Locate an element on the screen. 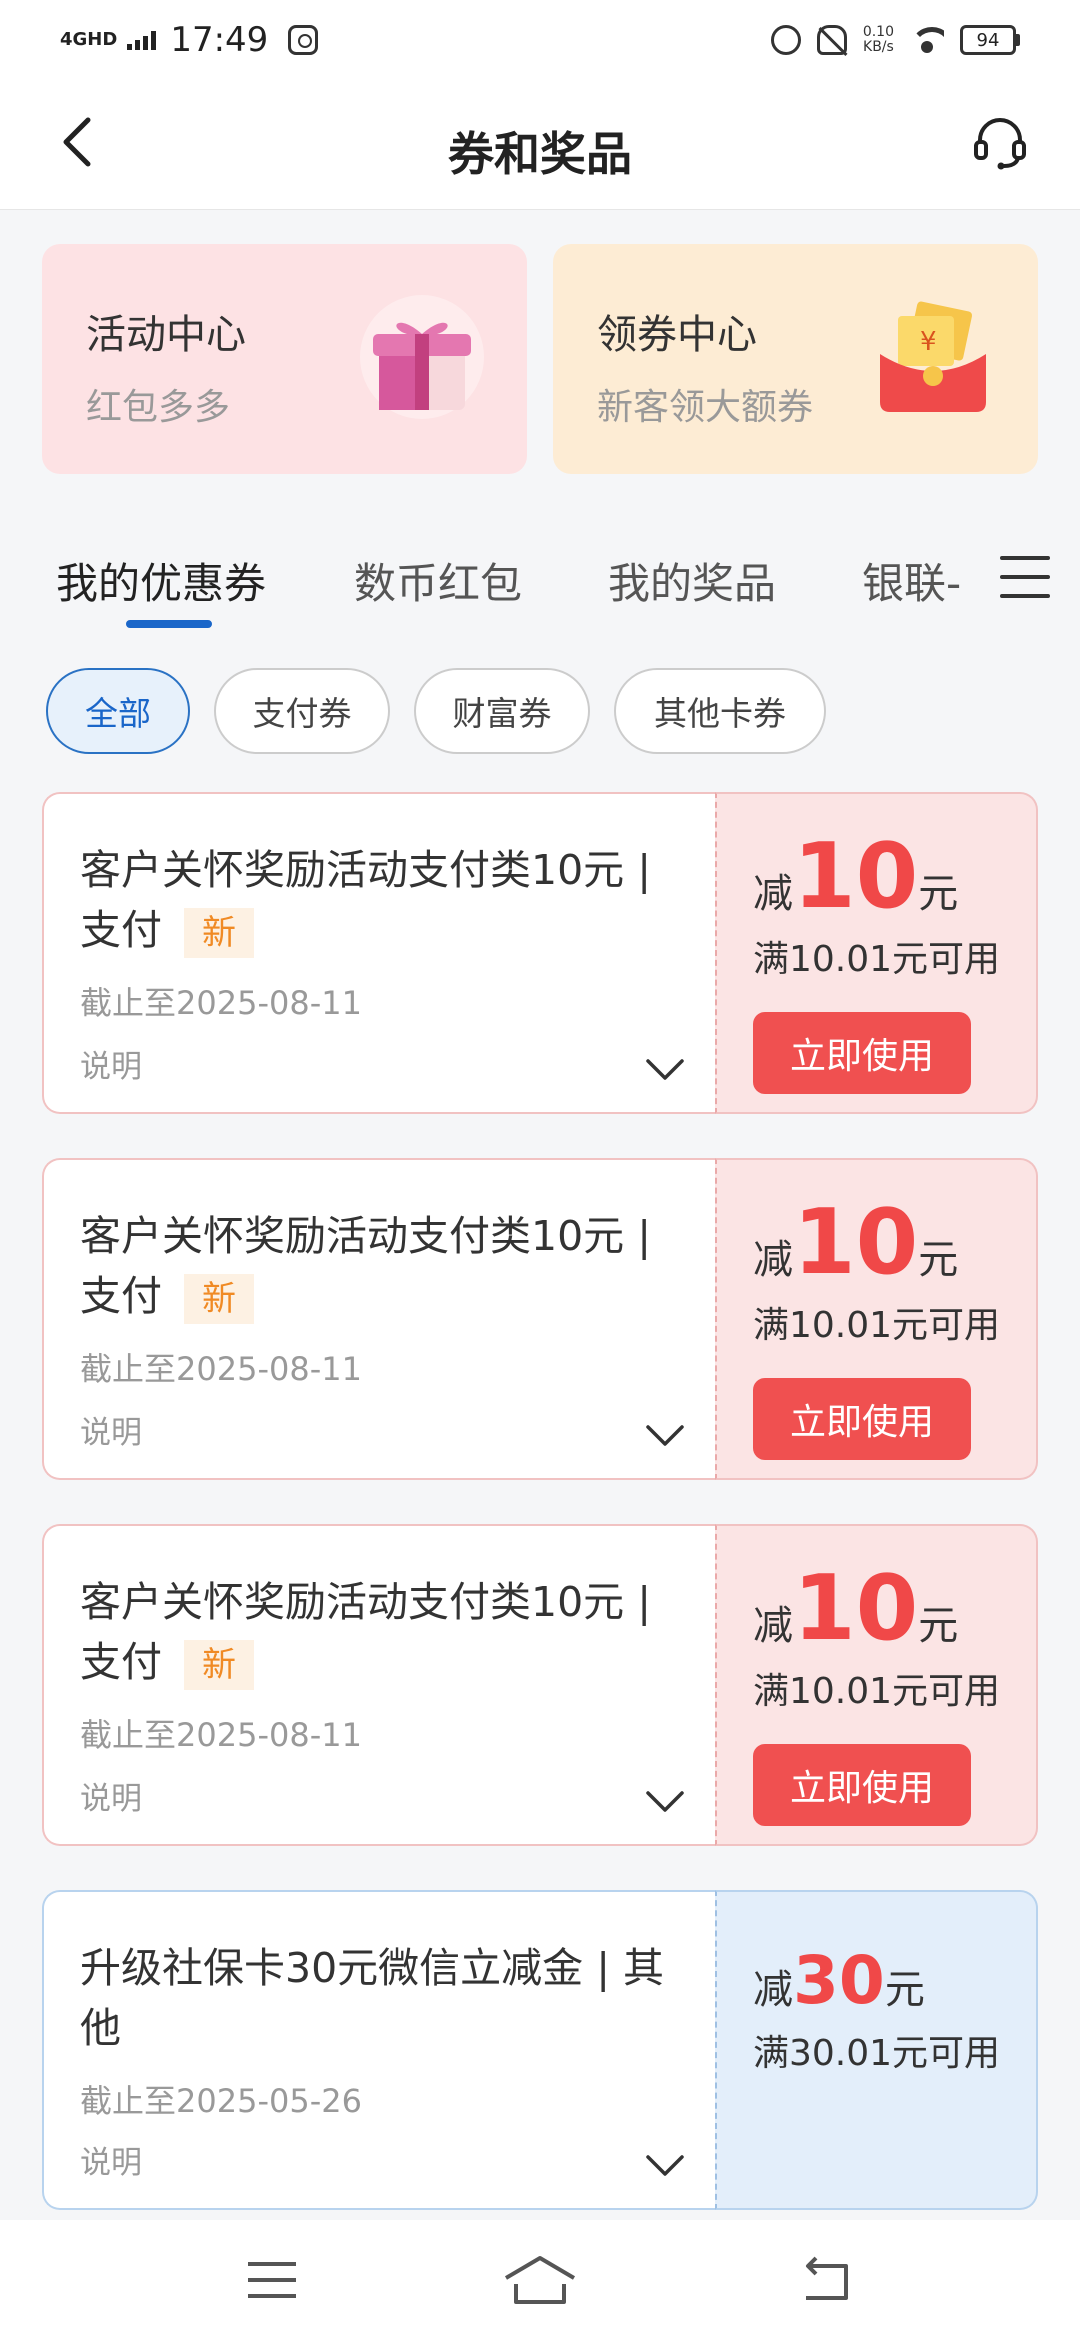  signal-icon is located at coordinates (142, 40).